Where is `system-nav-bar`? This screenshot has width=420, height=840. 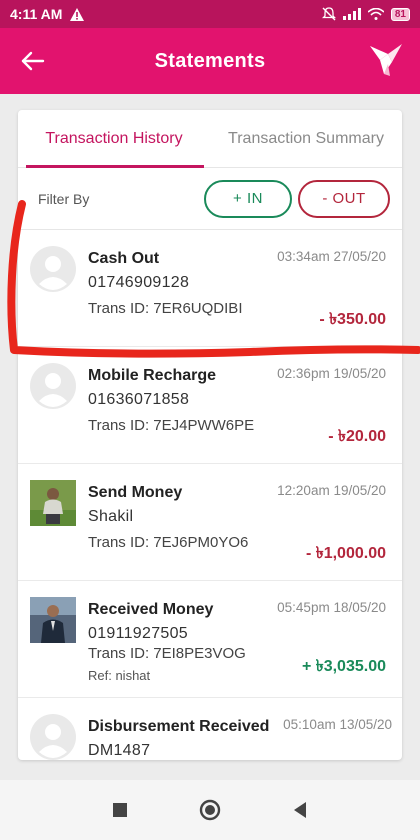 system-nav-bar is located at coordinates (210, 810).